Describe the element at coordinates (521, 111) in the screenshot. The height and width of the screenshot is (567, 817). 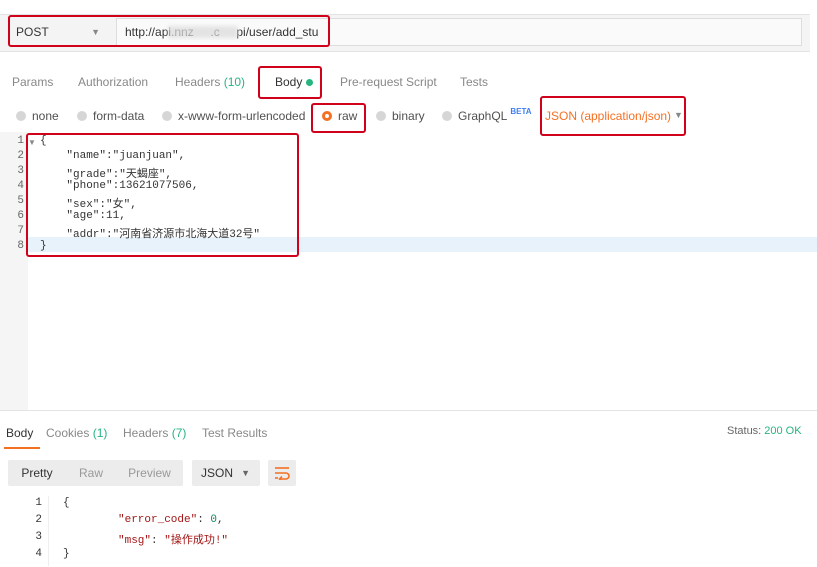
I see `beta-badge: BETA` at that location.